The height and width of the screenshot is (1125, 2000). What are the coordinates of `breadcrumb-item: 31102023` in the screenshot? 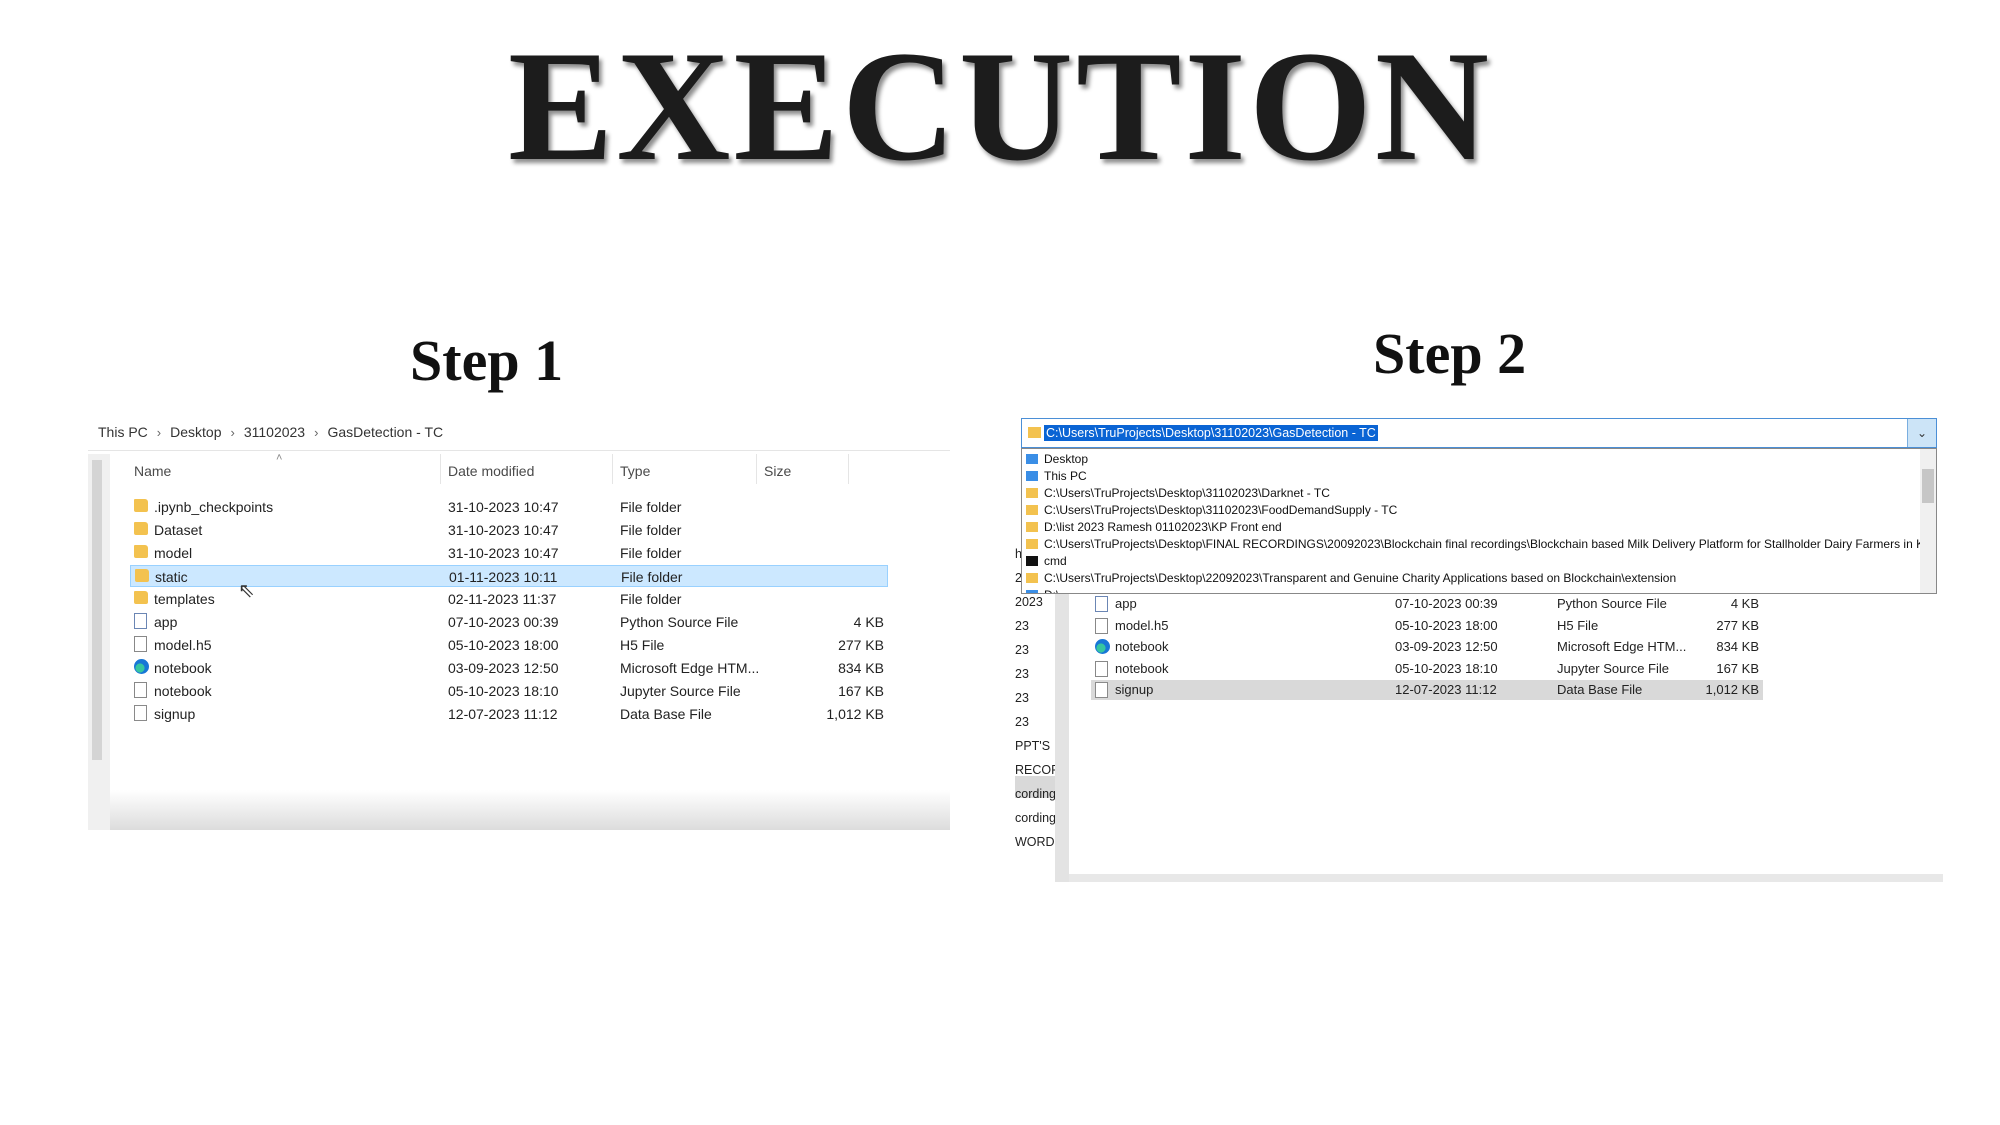 It's located at (274, 432).